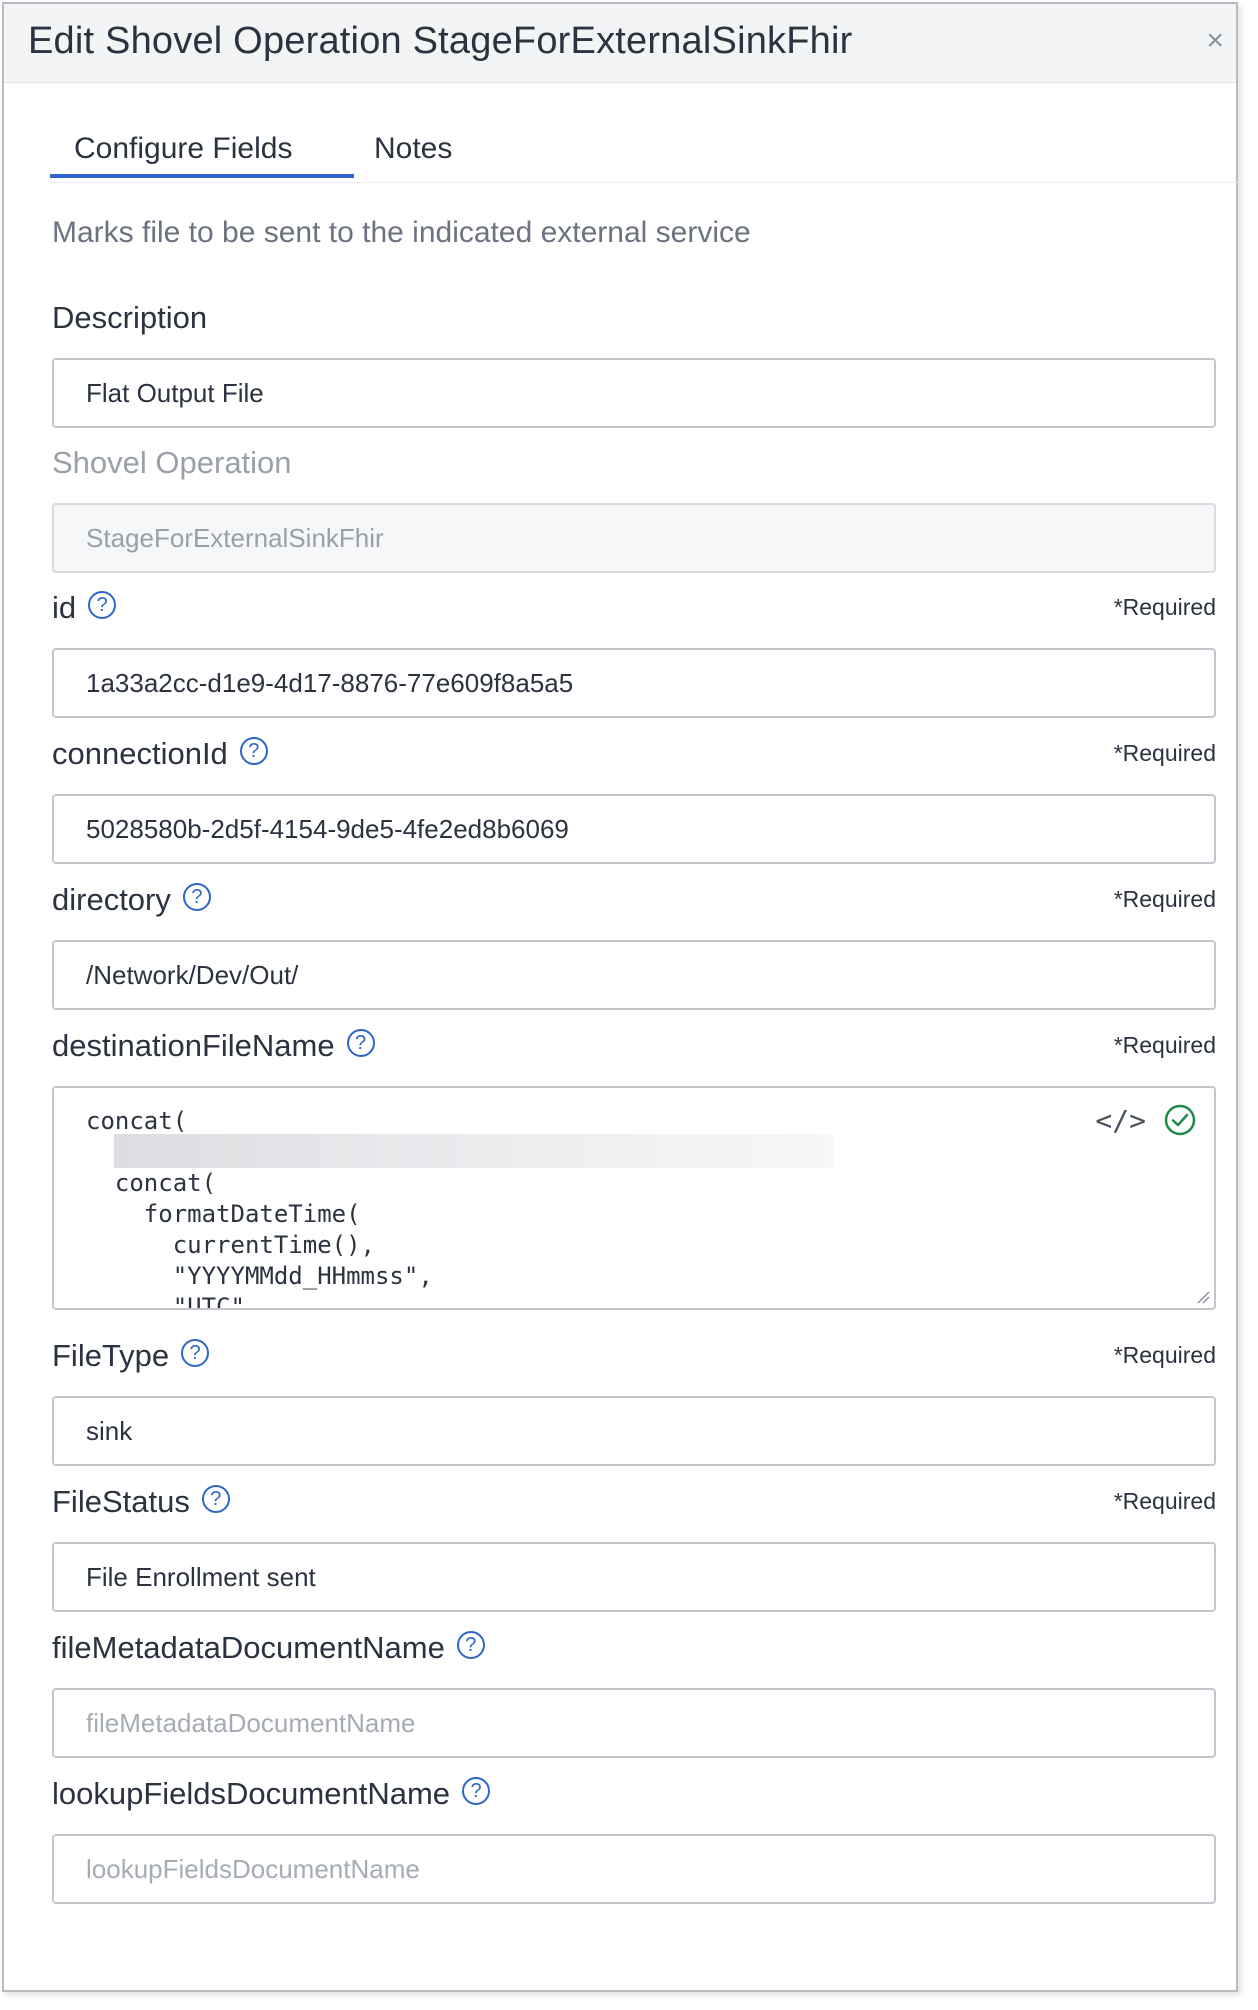 The height and width of the screenshot is (2010, 1258). What do you see at coordinates (634, 829) in the screenshot?
I see `connection-id-input` at bounding box center [634, 829].